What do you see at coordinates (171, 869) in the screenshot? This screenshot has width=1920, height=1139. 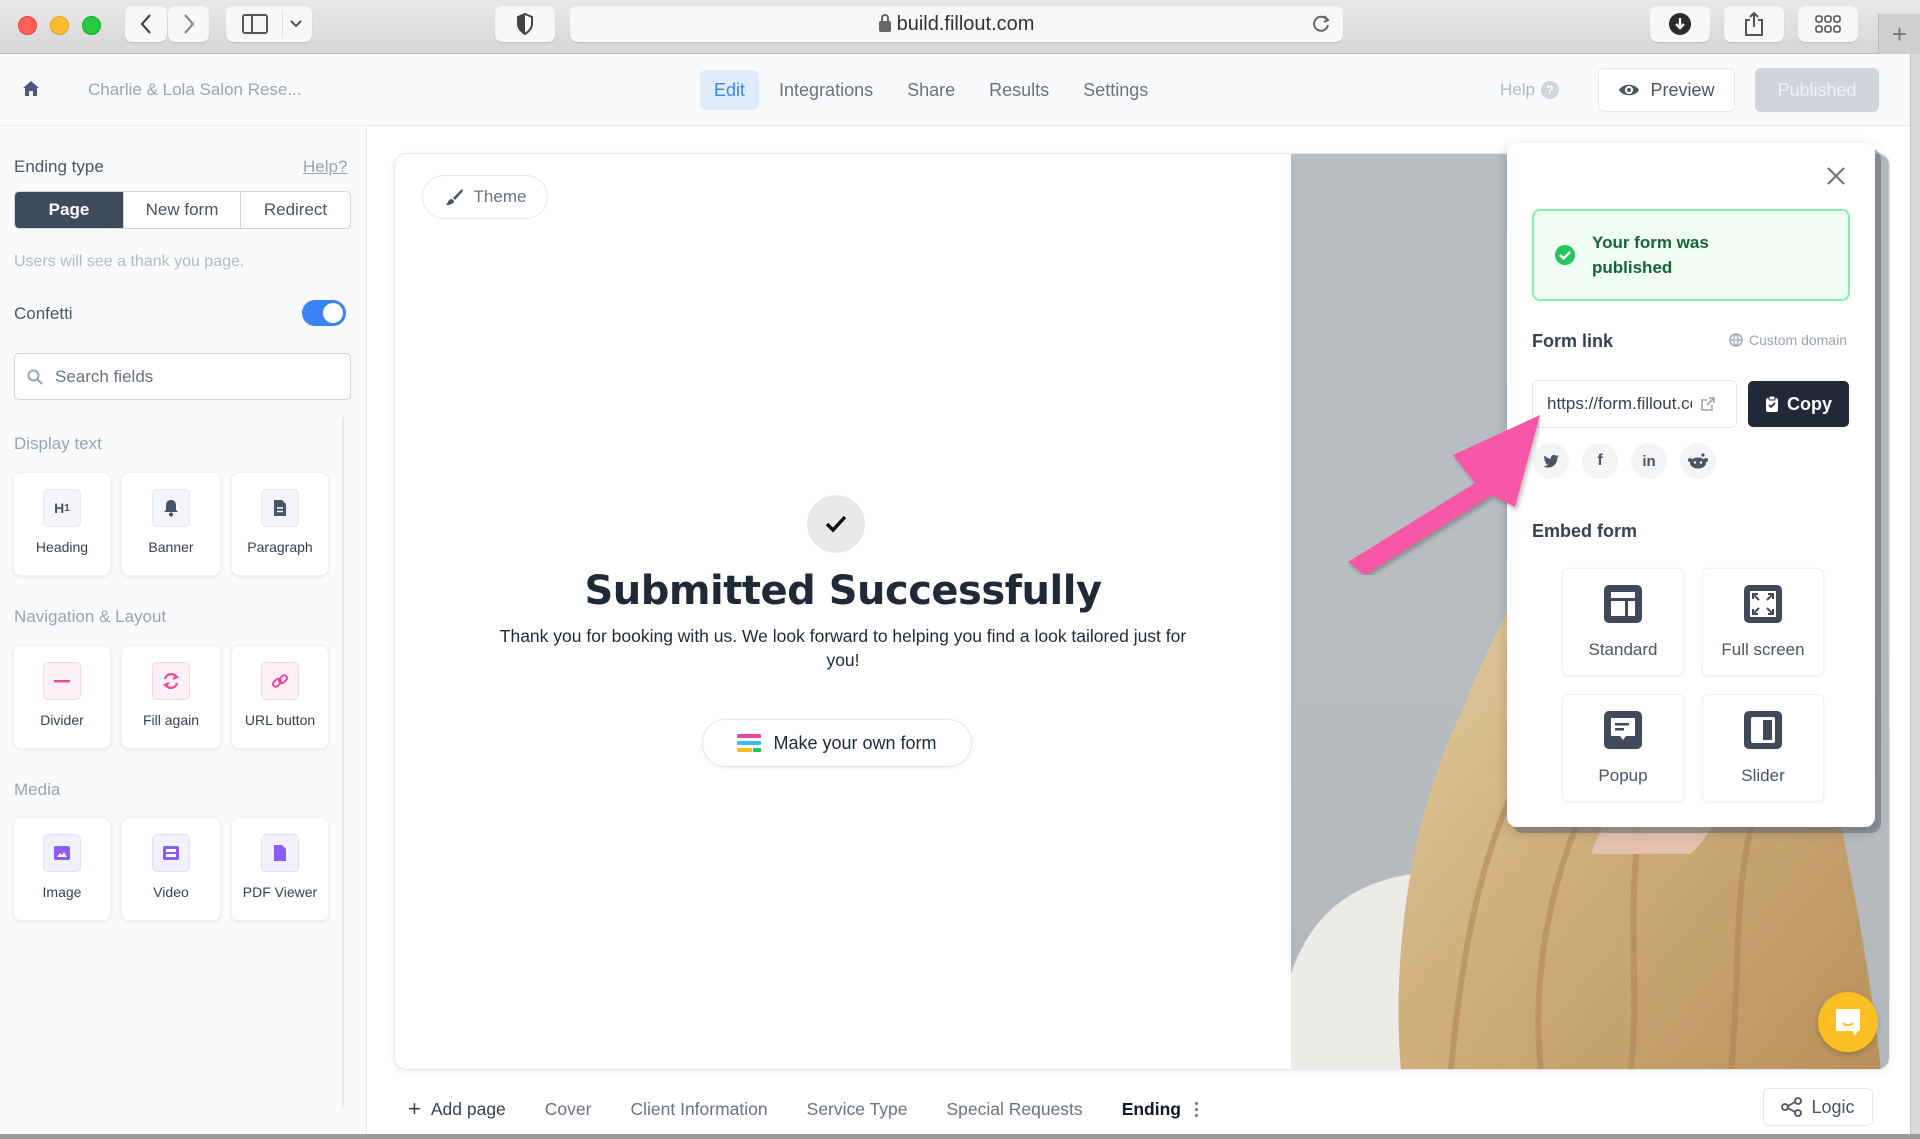 I see `field-tile-video: Video` at bounding box center [171, 869].